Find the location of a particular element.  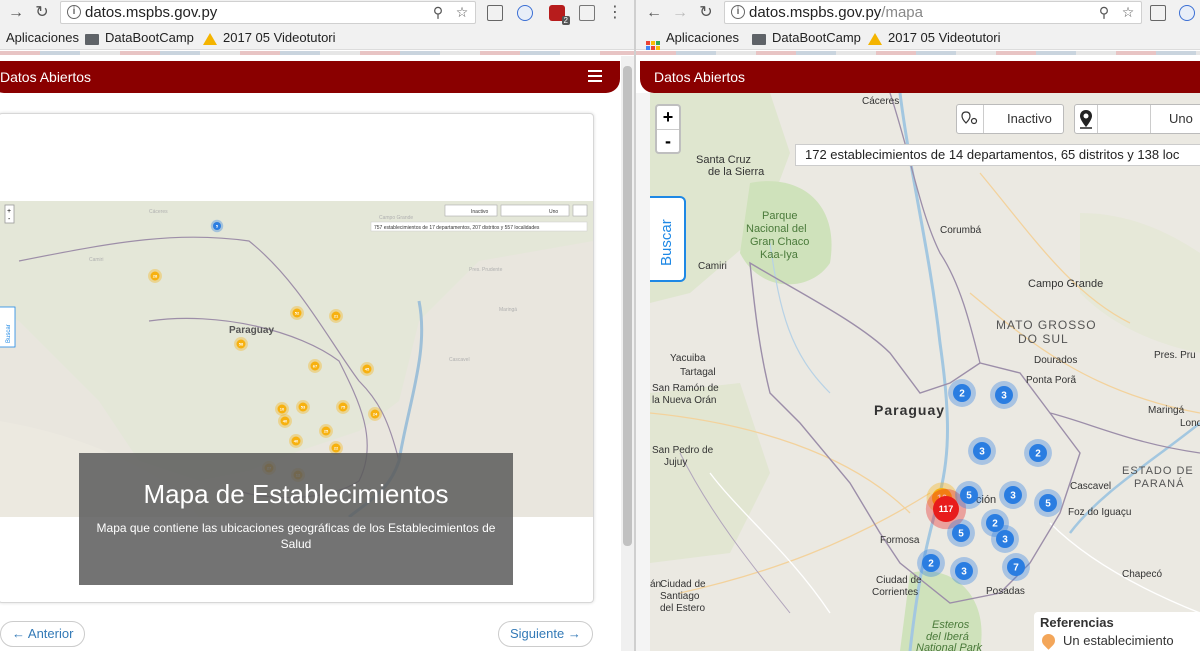

svg-text: Corrientes is located at coordinates (895, 592).